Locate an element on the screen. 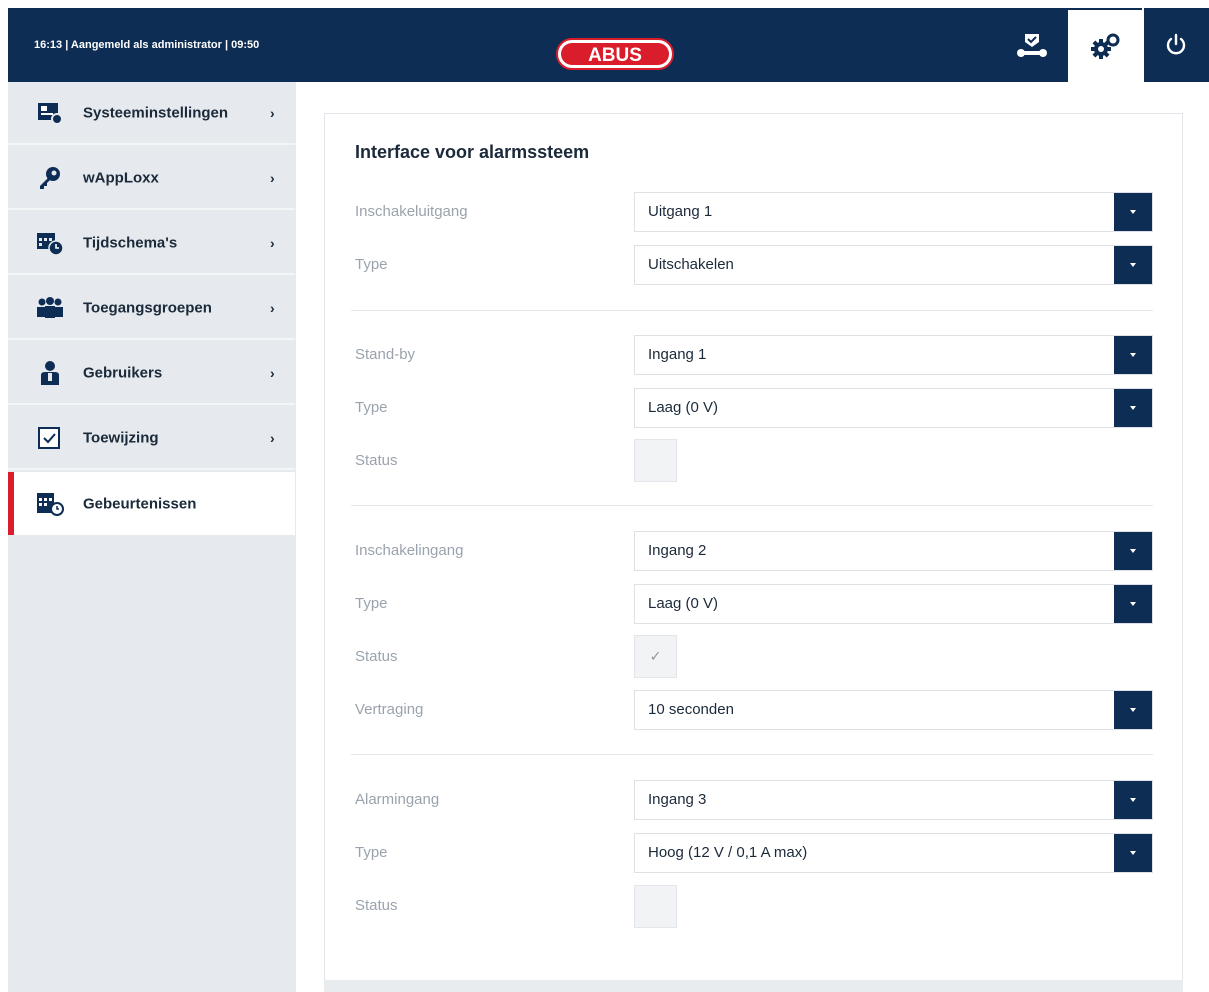 The width and height of the screenshot is (1209, 992). type-select: Hoog (12 V / 0,1 A max) is located at coordinates (893, 853).